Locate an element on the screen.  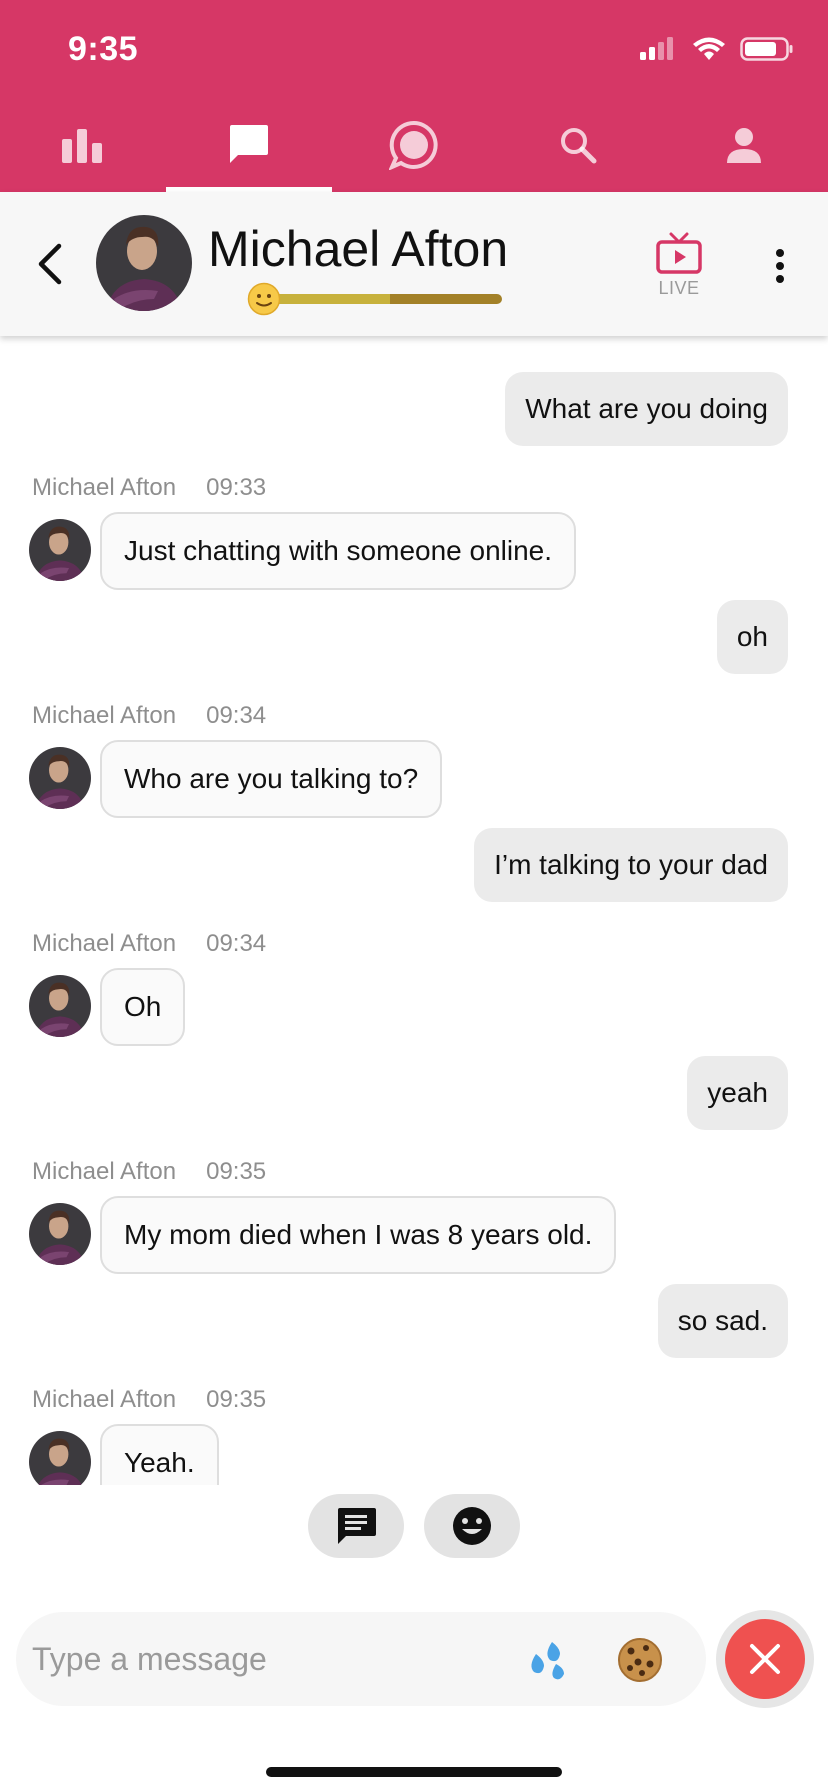
incoming-message: My mom died when I was 8 years old. is located at coordinates (358, 1235).